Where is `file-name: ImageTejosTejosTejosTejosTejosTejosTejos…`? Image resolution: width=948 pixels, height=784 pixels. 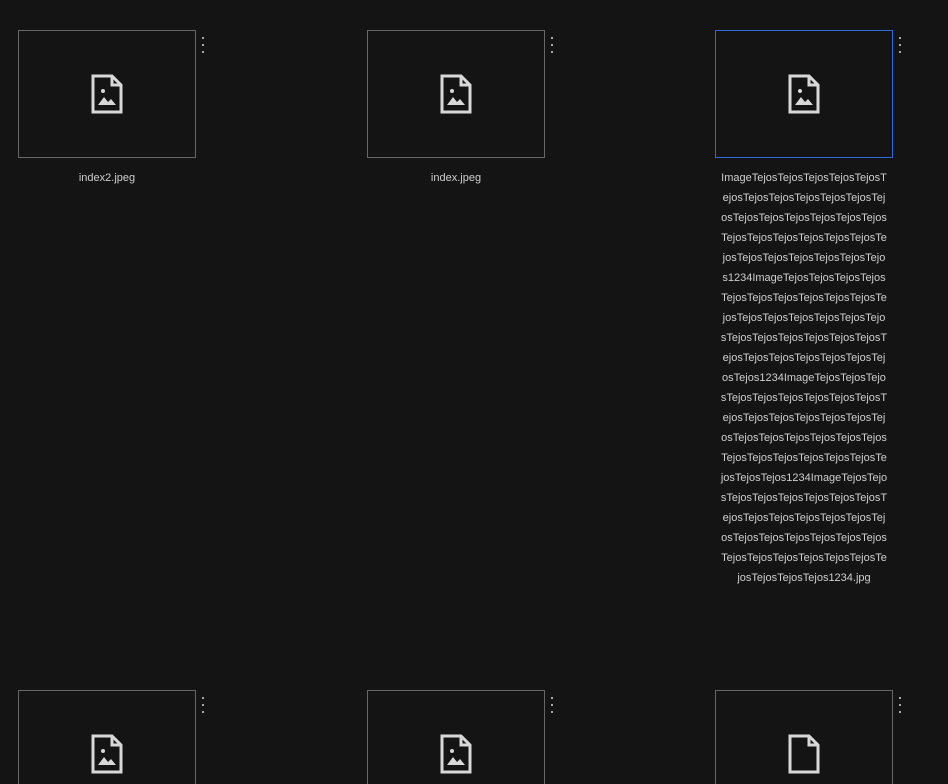
file-name: ImageTejosTejosTejosTejosTejosTejosTejos… is located at coordinates (804, 378).